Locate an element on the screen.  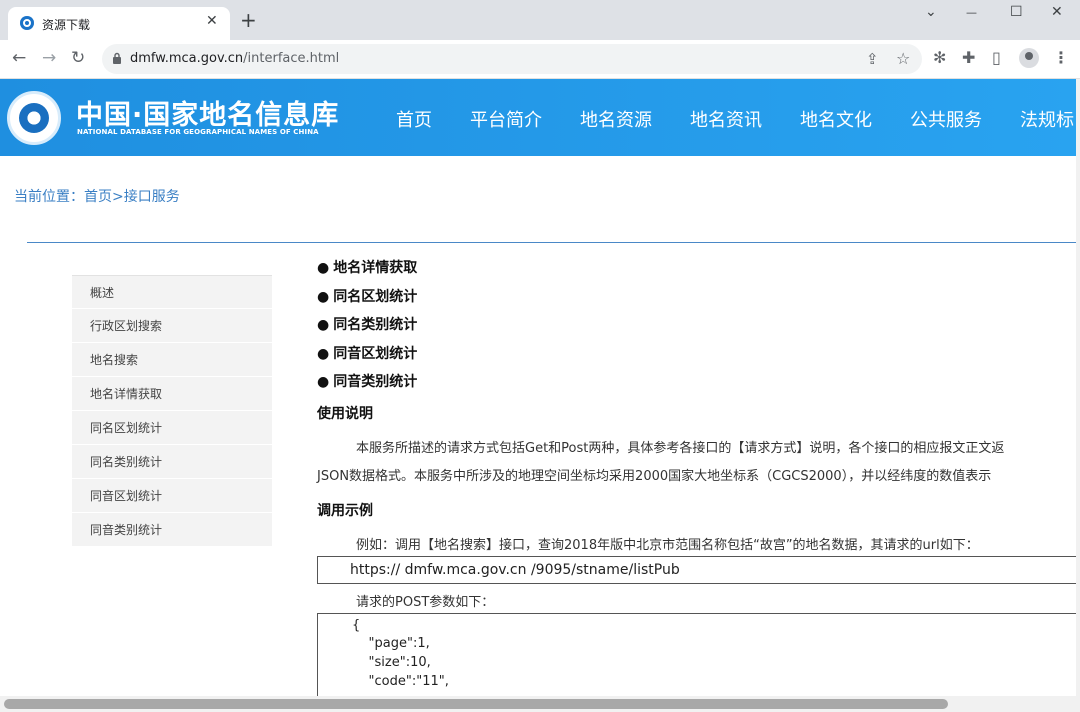
url-text: dmfw.mca.gov.cn/interface.html is located at coordinates (234, 58).